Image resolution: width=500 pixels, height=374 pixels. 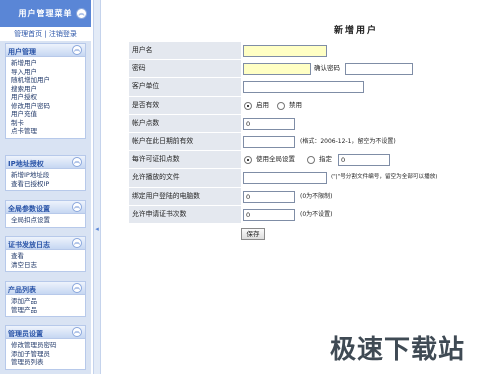 I want to click on deduct-global-label: 使用全局设置, so click(x=275, y=159).